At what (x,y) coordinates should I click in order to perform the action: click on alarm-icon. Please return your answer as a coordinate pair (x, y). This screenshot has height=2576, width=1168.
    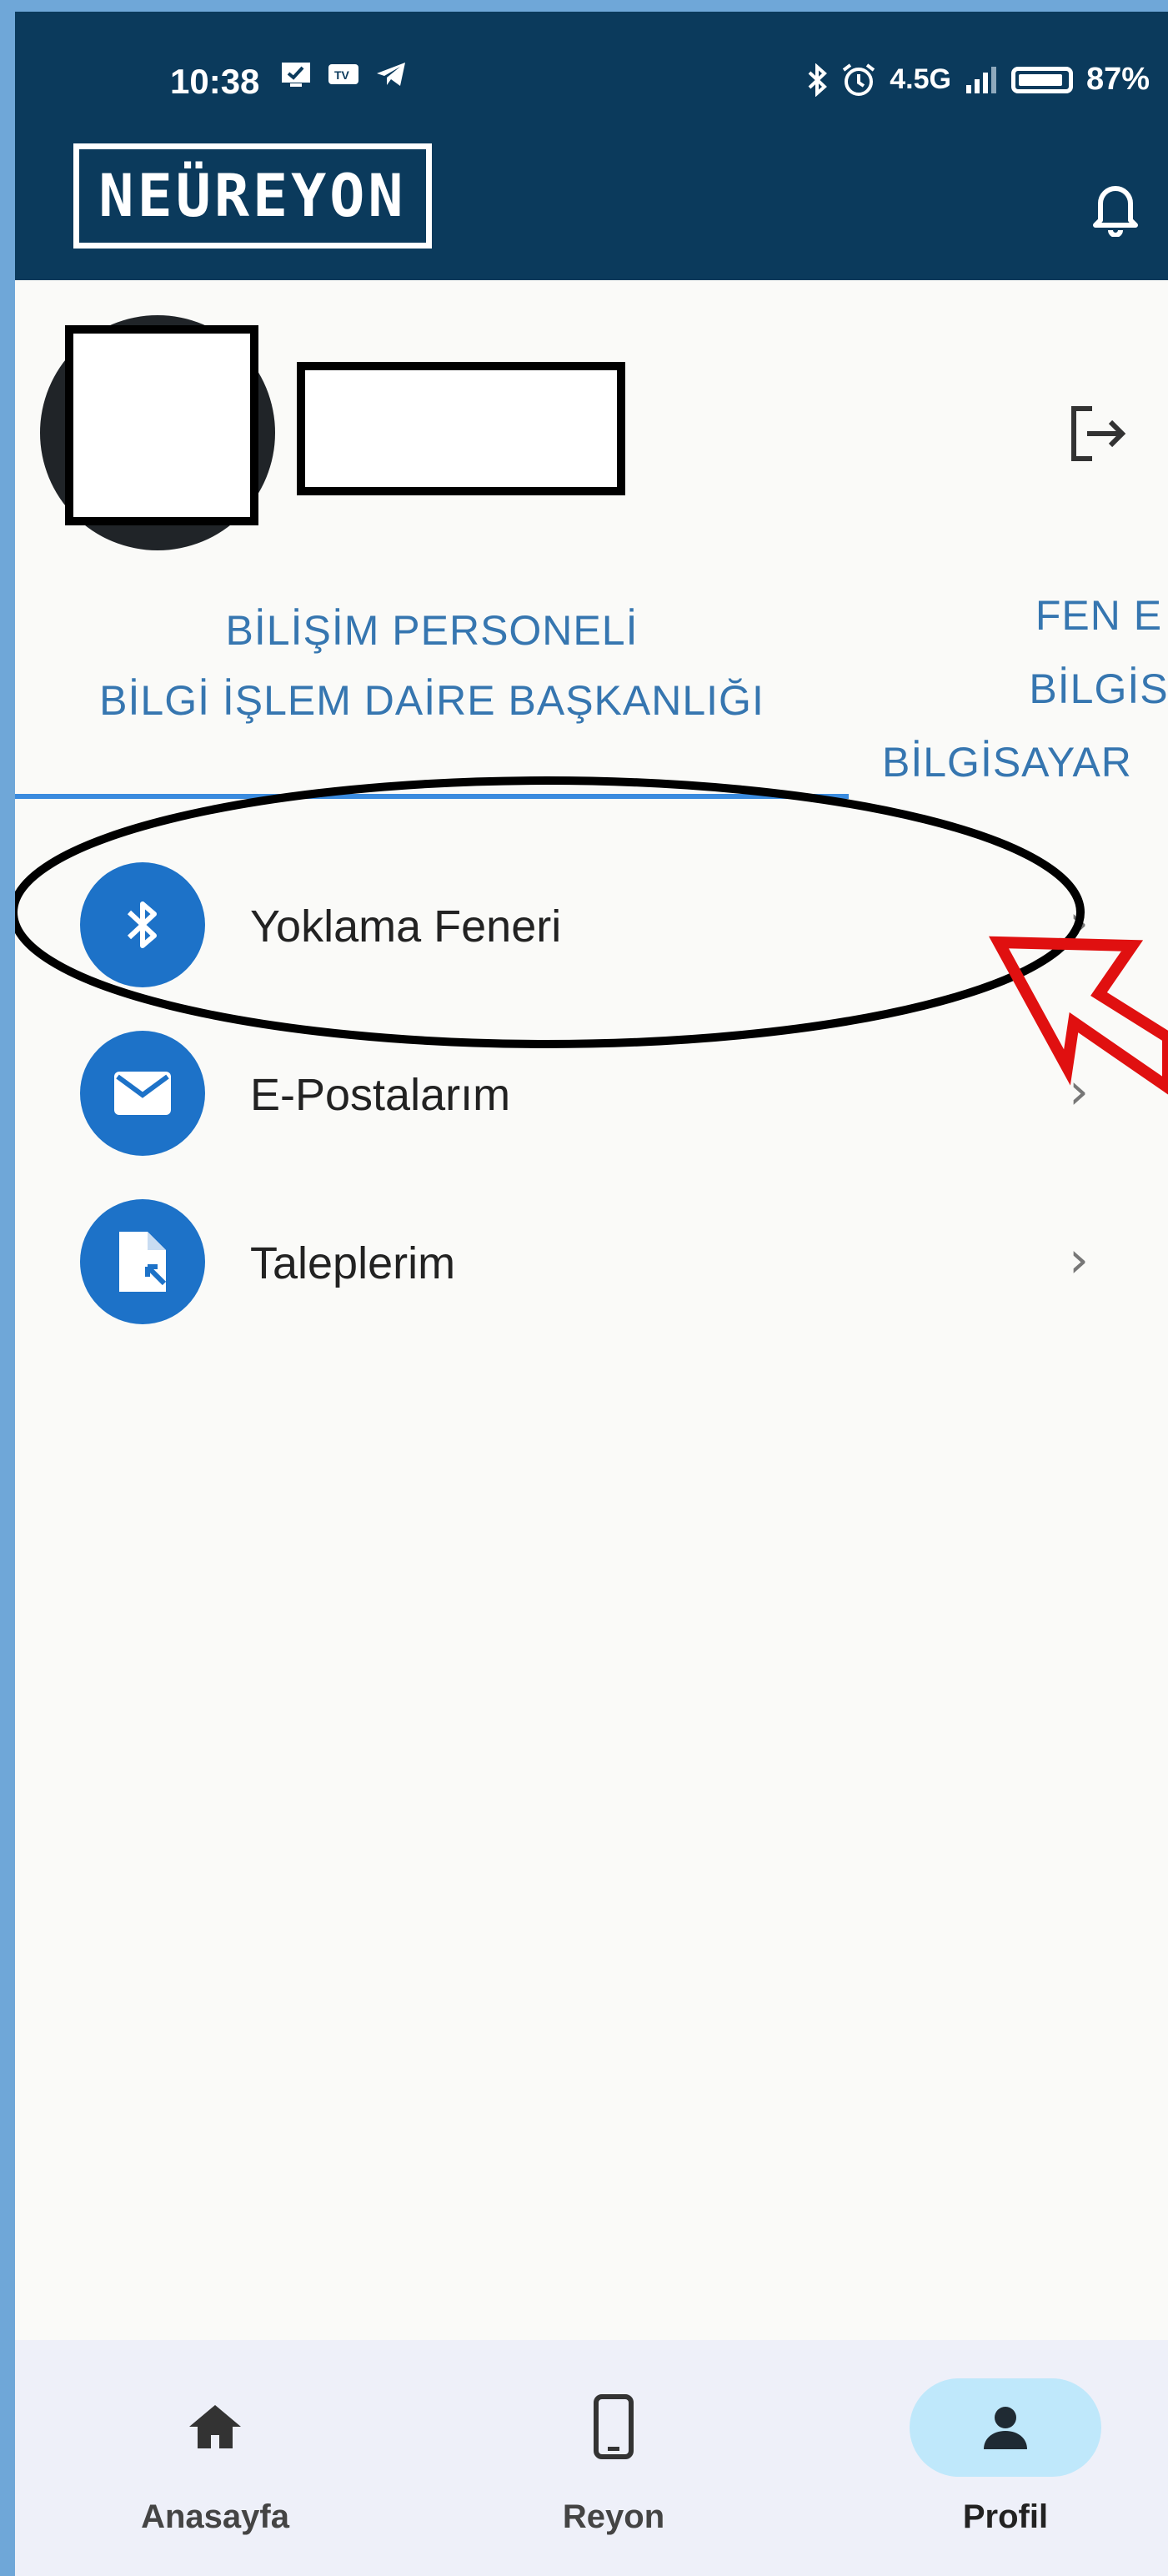
    Looking at the image, I should click on (859, 79).